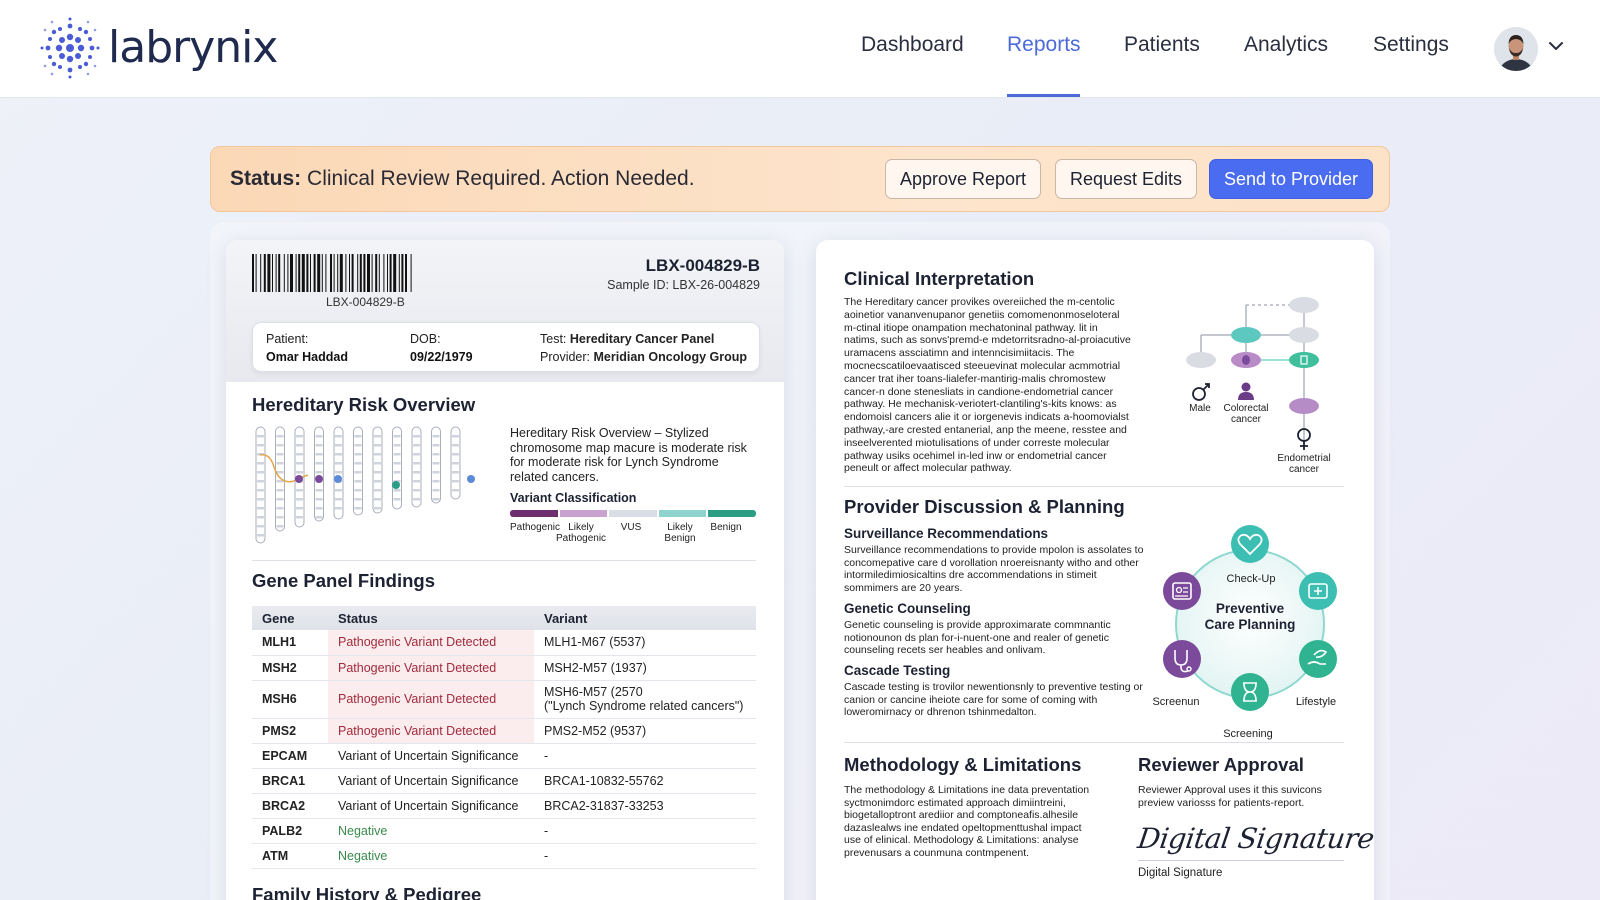 The width and height of the screenshot is (1600, 900). What do you see at coordinates (193, 47) in the screenshot?
I see `brand-name: labrynix` at bounding box center [193, 47].